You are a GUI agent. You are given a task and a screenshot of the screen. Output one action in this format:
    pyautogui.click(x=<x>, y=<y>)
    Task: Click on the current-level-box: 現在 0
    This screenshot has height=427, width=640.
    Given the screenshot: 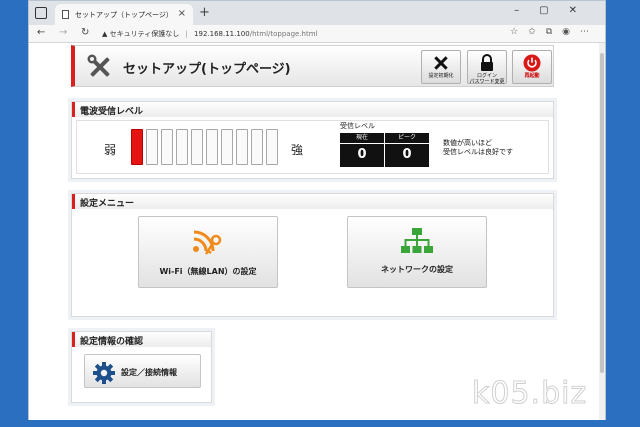 What is the action you would take?
    pyautogui.click(x=362, y=150)
    